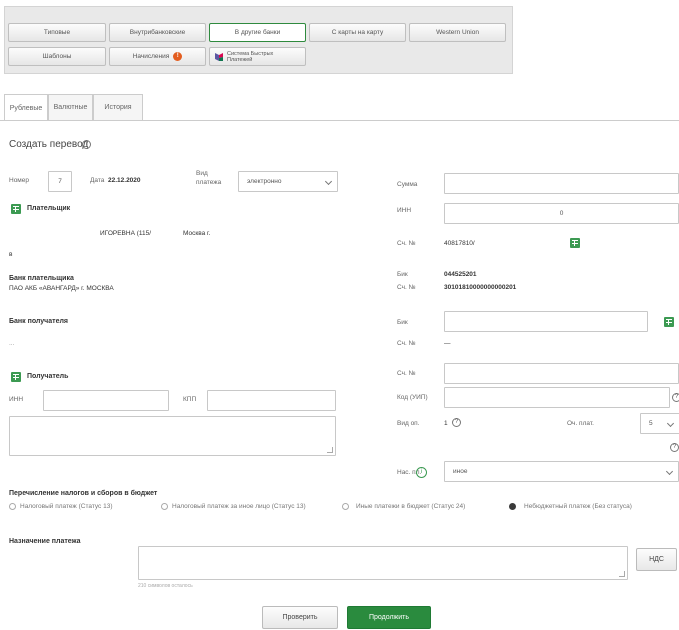  What do you see at coordinates (561, 183) in the screenshot?
I see `sum-input` at bounding box center [561, 183].